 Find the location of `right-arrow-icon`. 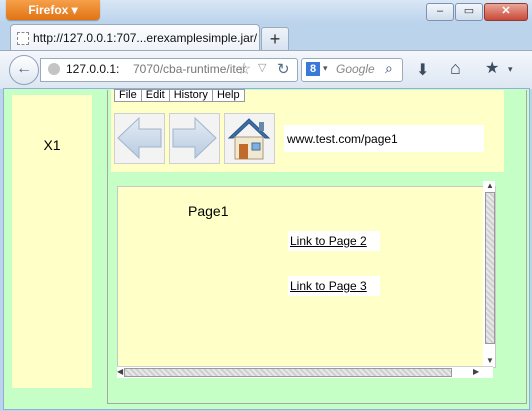

right-arrow-icon is located at coordinates (194, 138).